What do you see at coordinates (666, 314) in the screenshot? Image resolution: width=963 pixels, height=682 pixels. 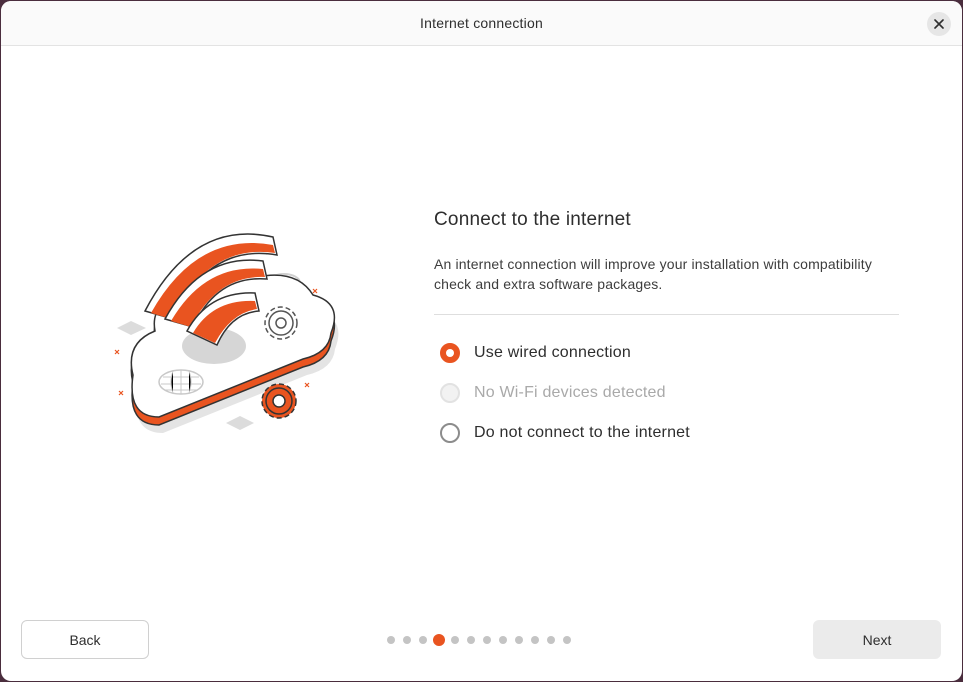 I see `divider` at bounding box center [666, 314].